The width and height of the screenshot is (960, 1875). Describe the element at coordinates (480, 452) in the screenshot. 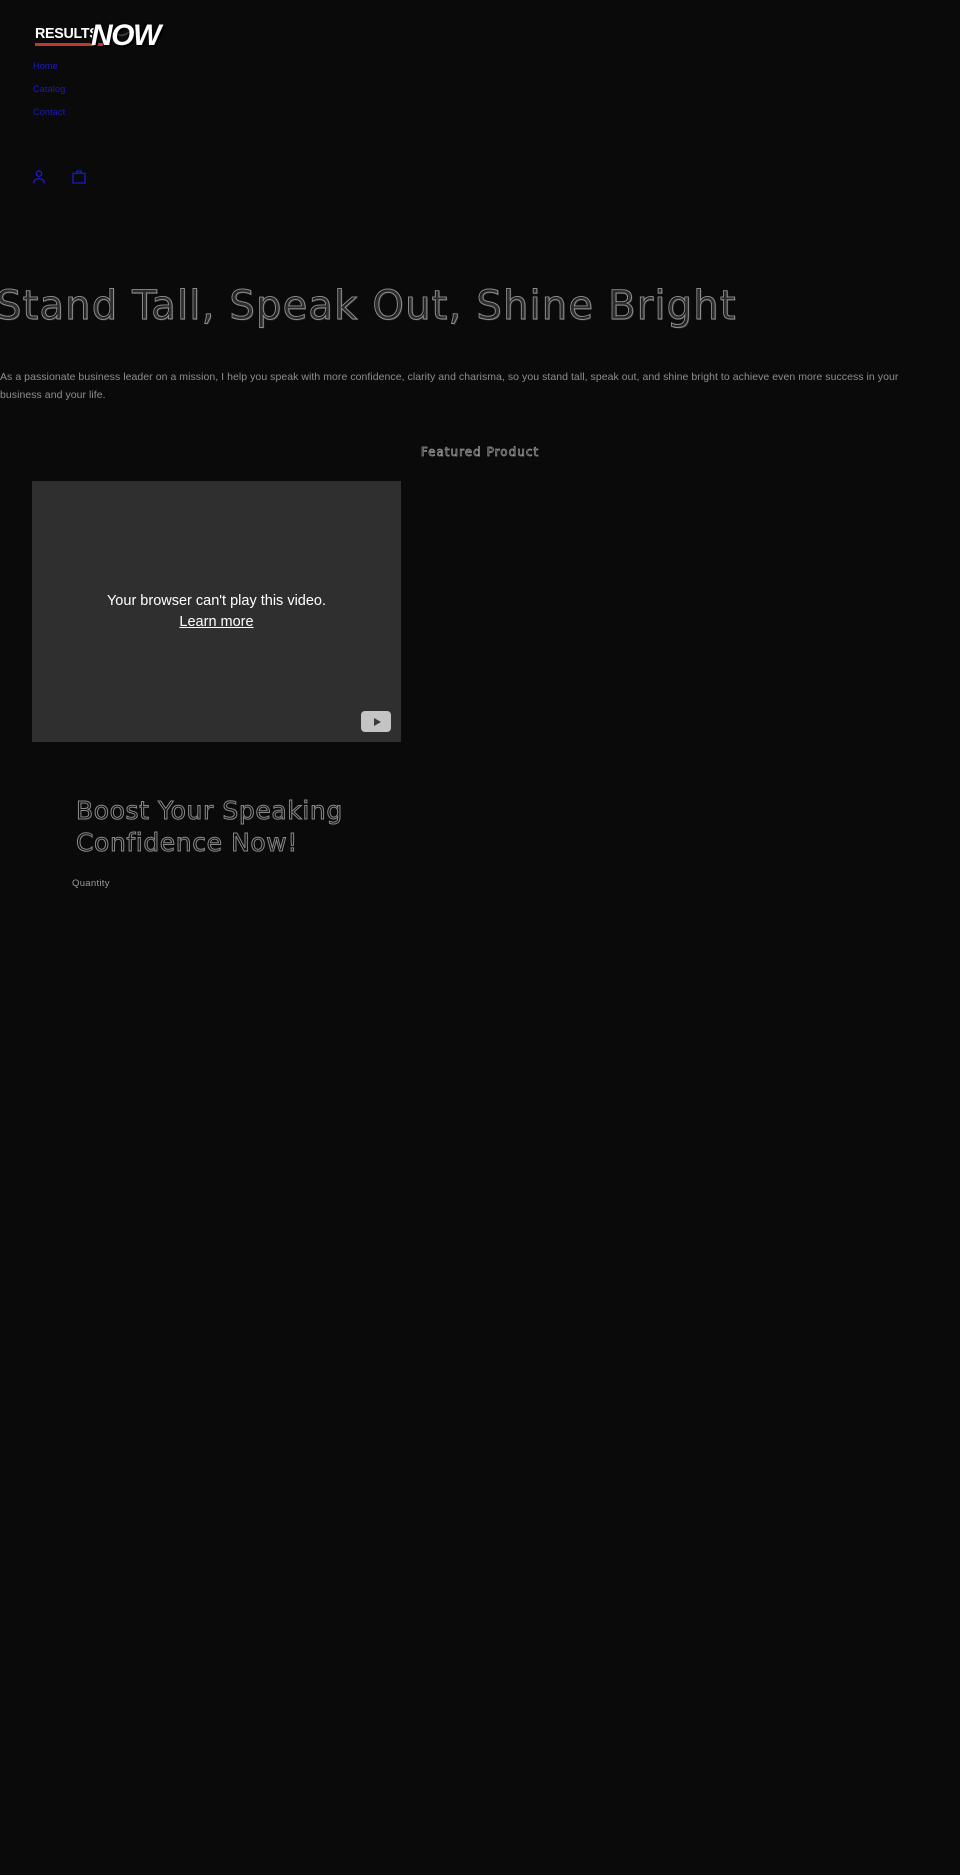

I see `featured-product-label: Featured Product` at that location.